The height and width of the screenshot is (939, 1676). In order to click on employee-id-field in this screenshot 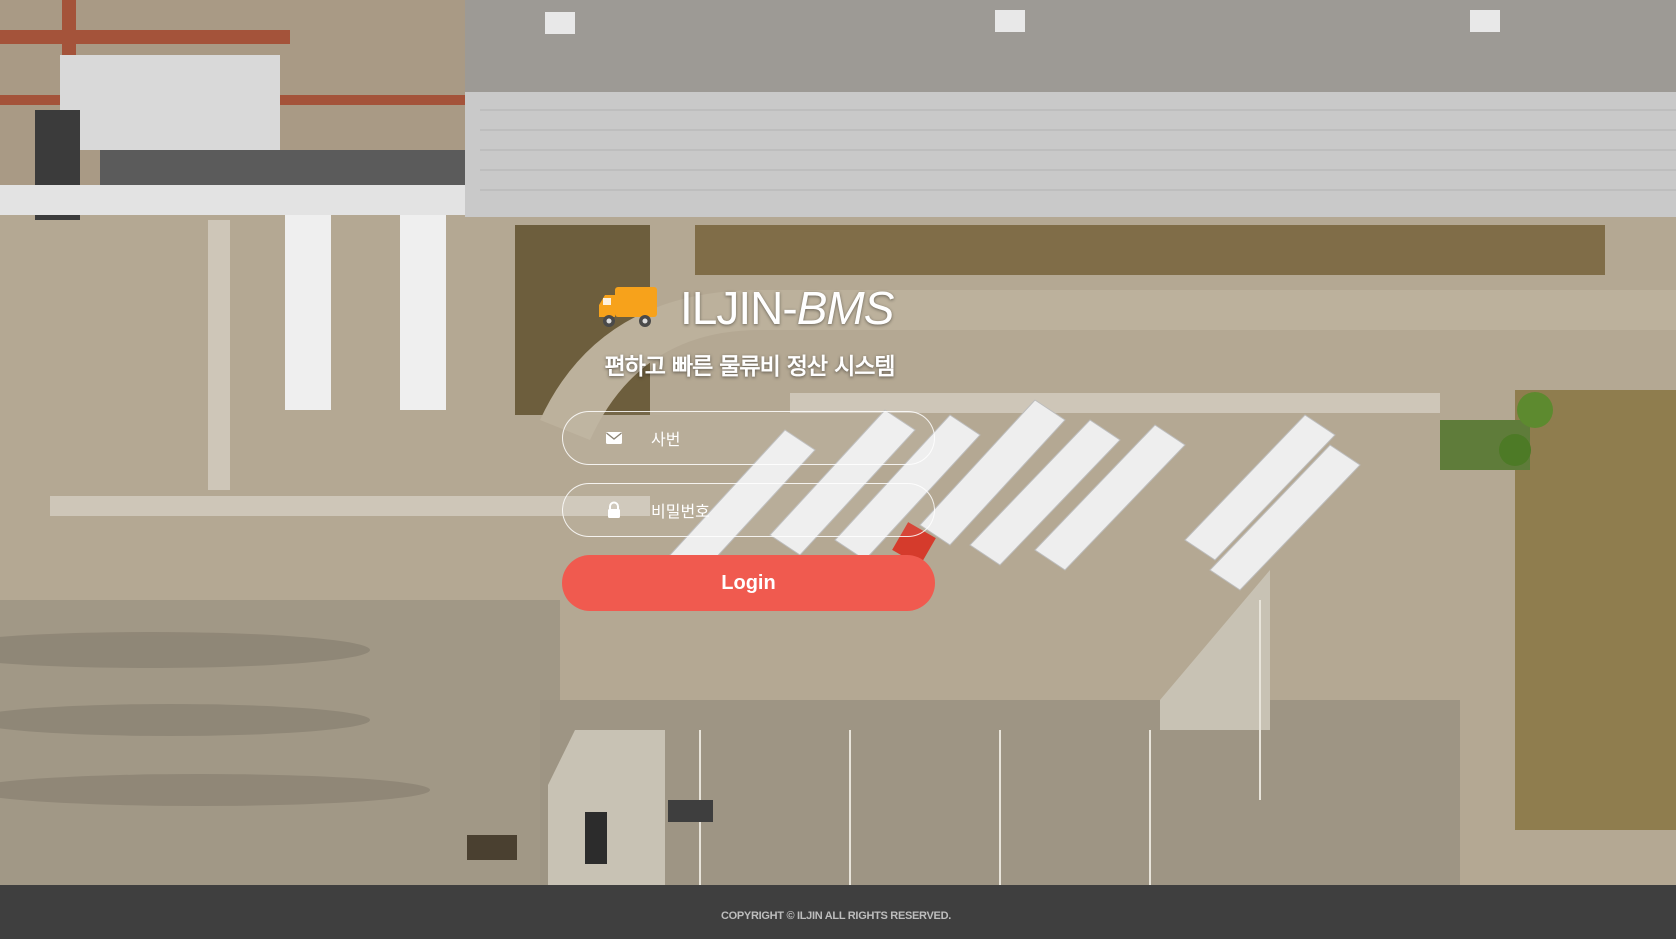, I will do `click(748, 438)`.